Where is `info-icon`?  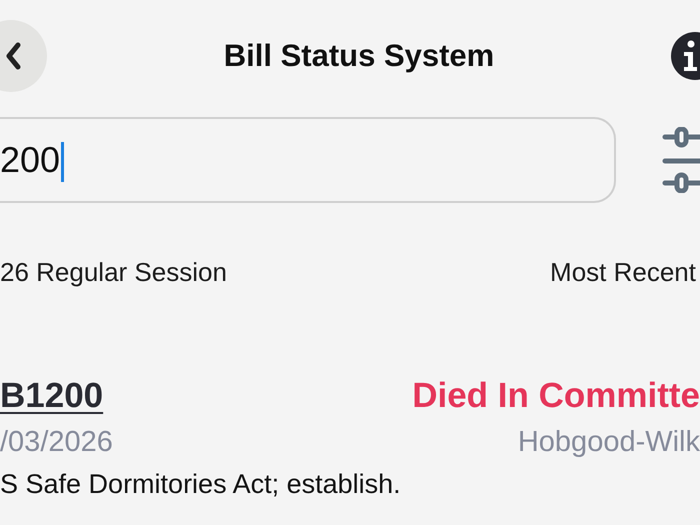 info-icon is located at coordinates (685, 56).